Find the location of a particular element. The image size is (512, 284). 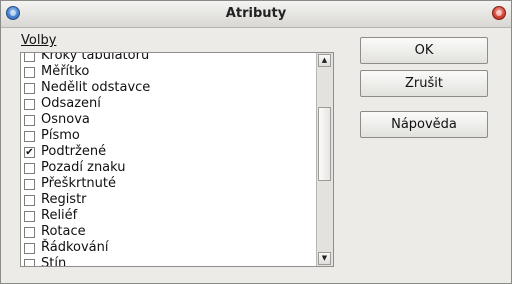

title-bar: Atributy is located at coordinates (256, 14).